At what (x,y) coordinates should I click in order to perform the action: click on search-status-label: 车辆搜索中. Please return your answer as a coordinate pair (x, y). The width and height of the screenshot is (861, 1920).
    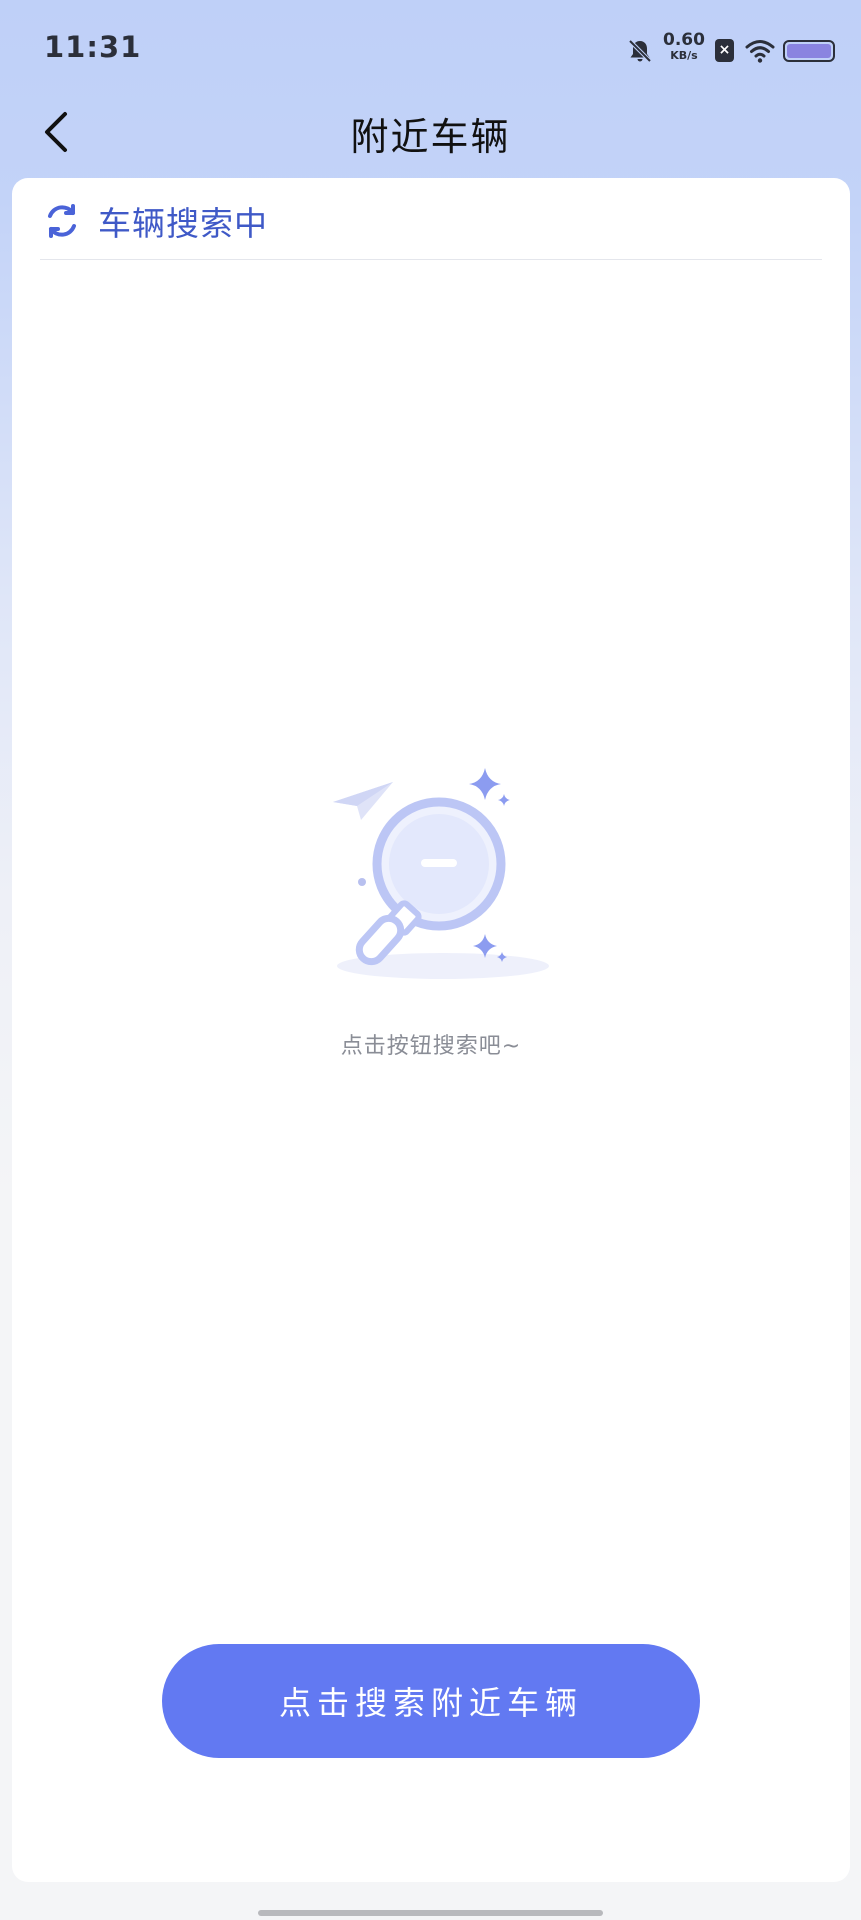
    Looking at the image, I should click on (183, 223).